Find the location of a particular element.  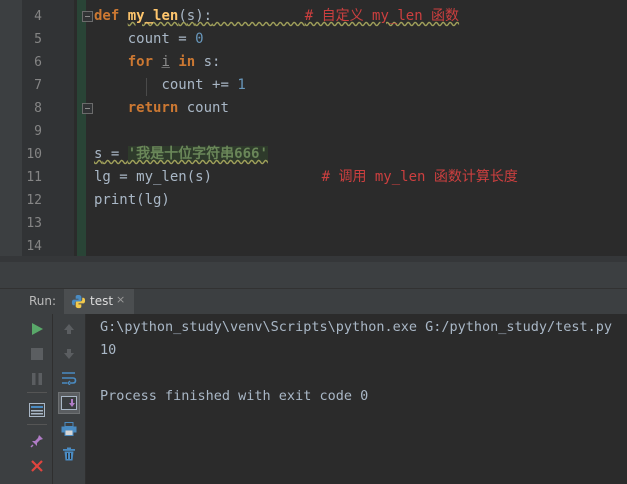

line-number: 5 is located at coordinates (38, 39).